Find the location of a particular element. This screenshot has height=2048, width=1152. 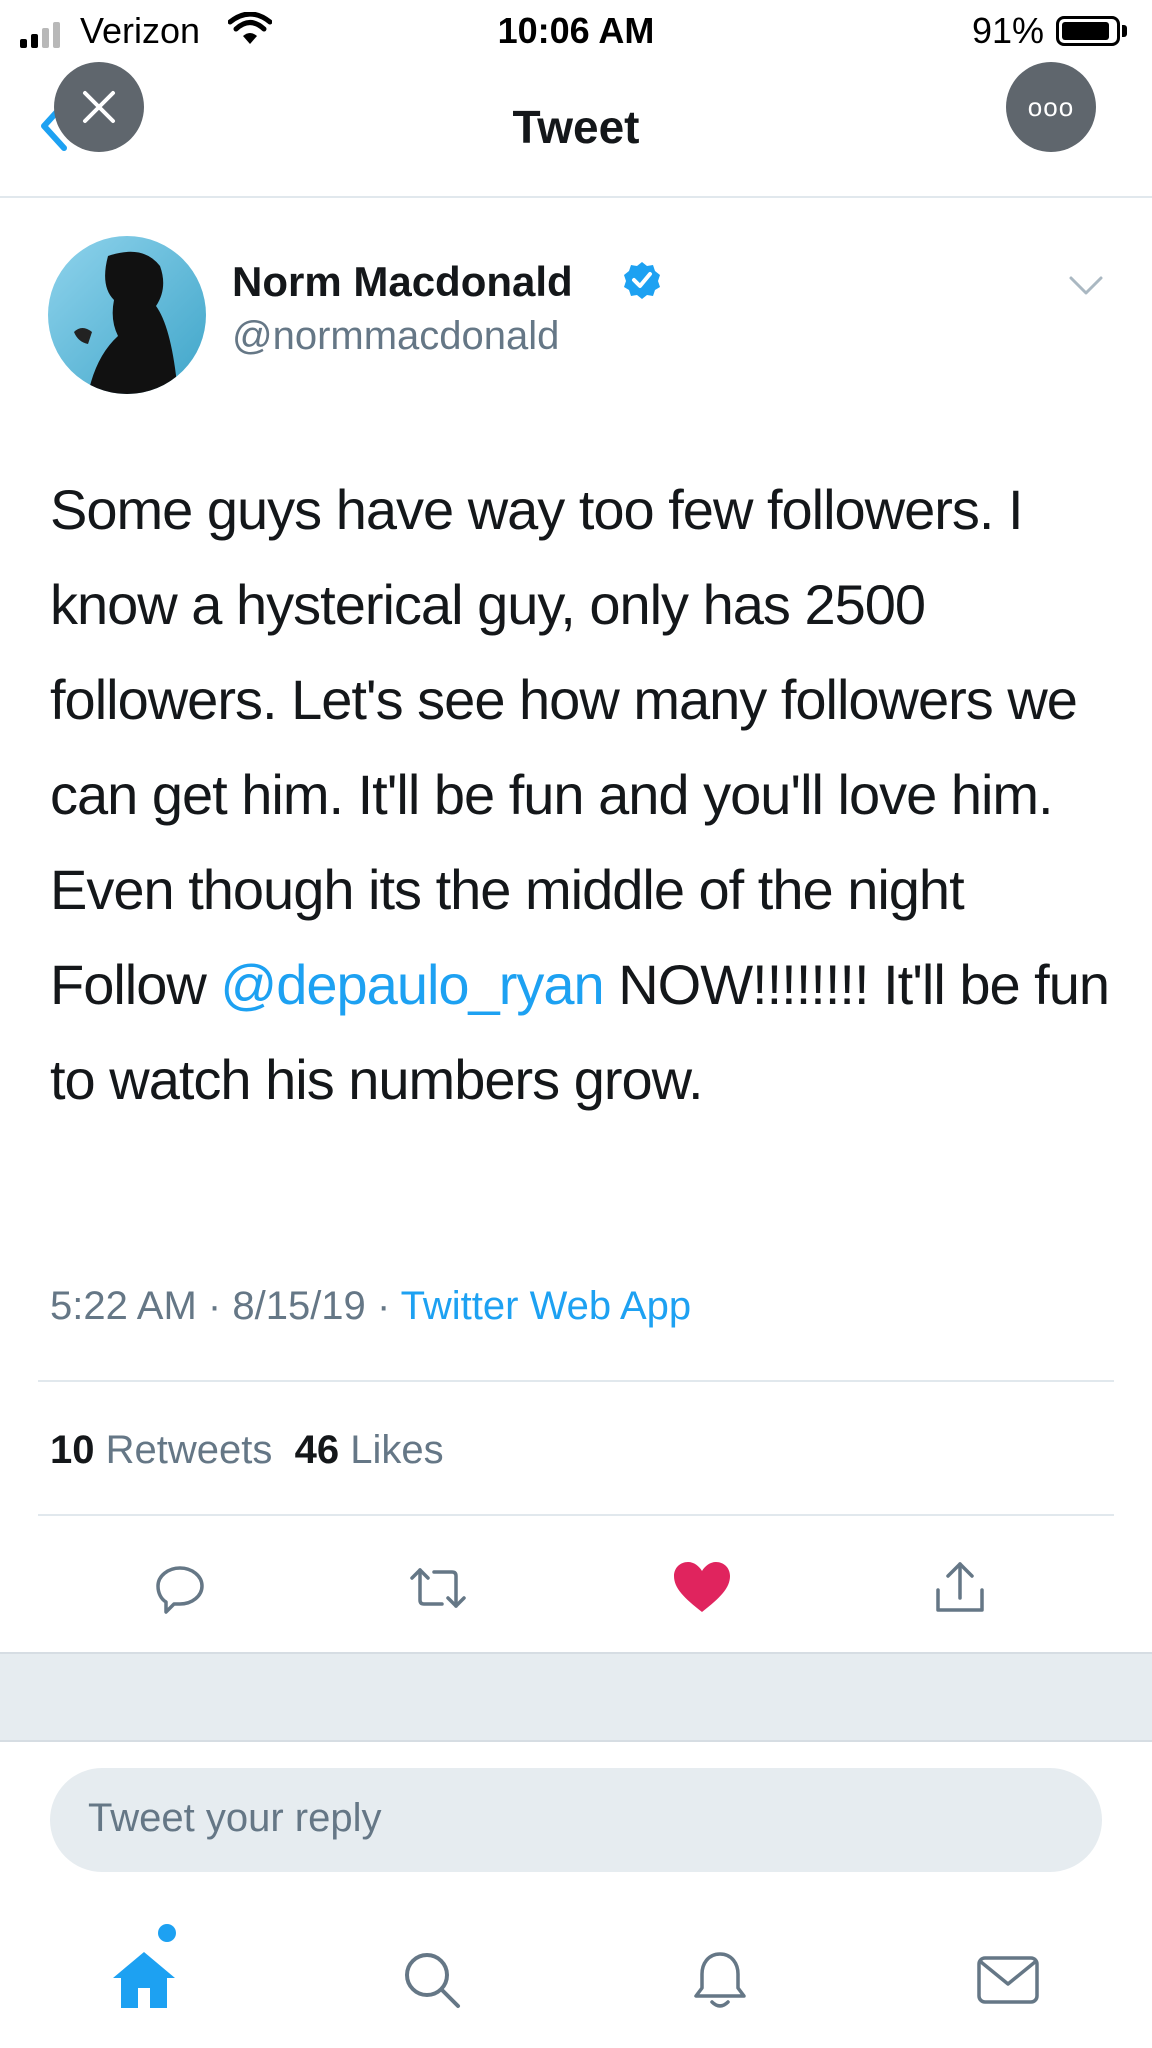

battery-percent: 91% is located at coordinates (1008, 30).